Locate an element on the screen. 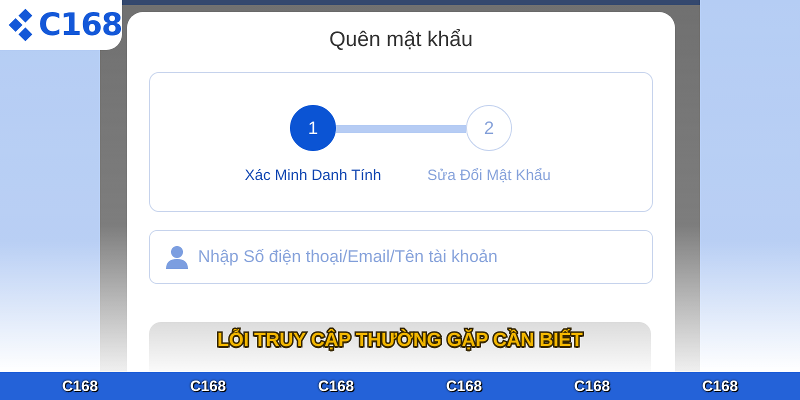  logo-text: C168 is located at coordinates (80, 25).